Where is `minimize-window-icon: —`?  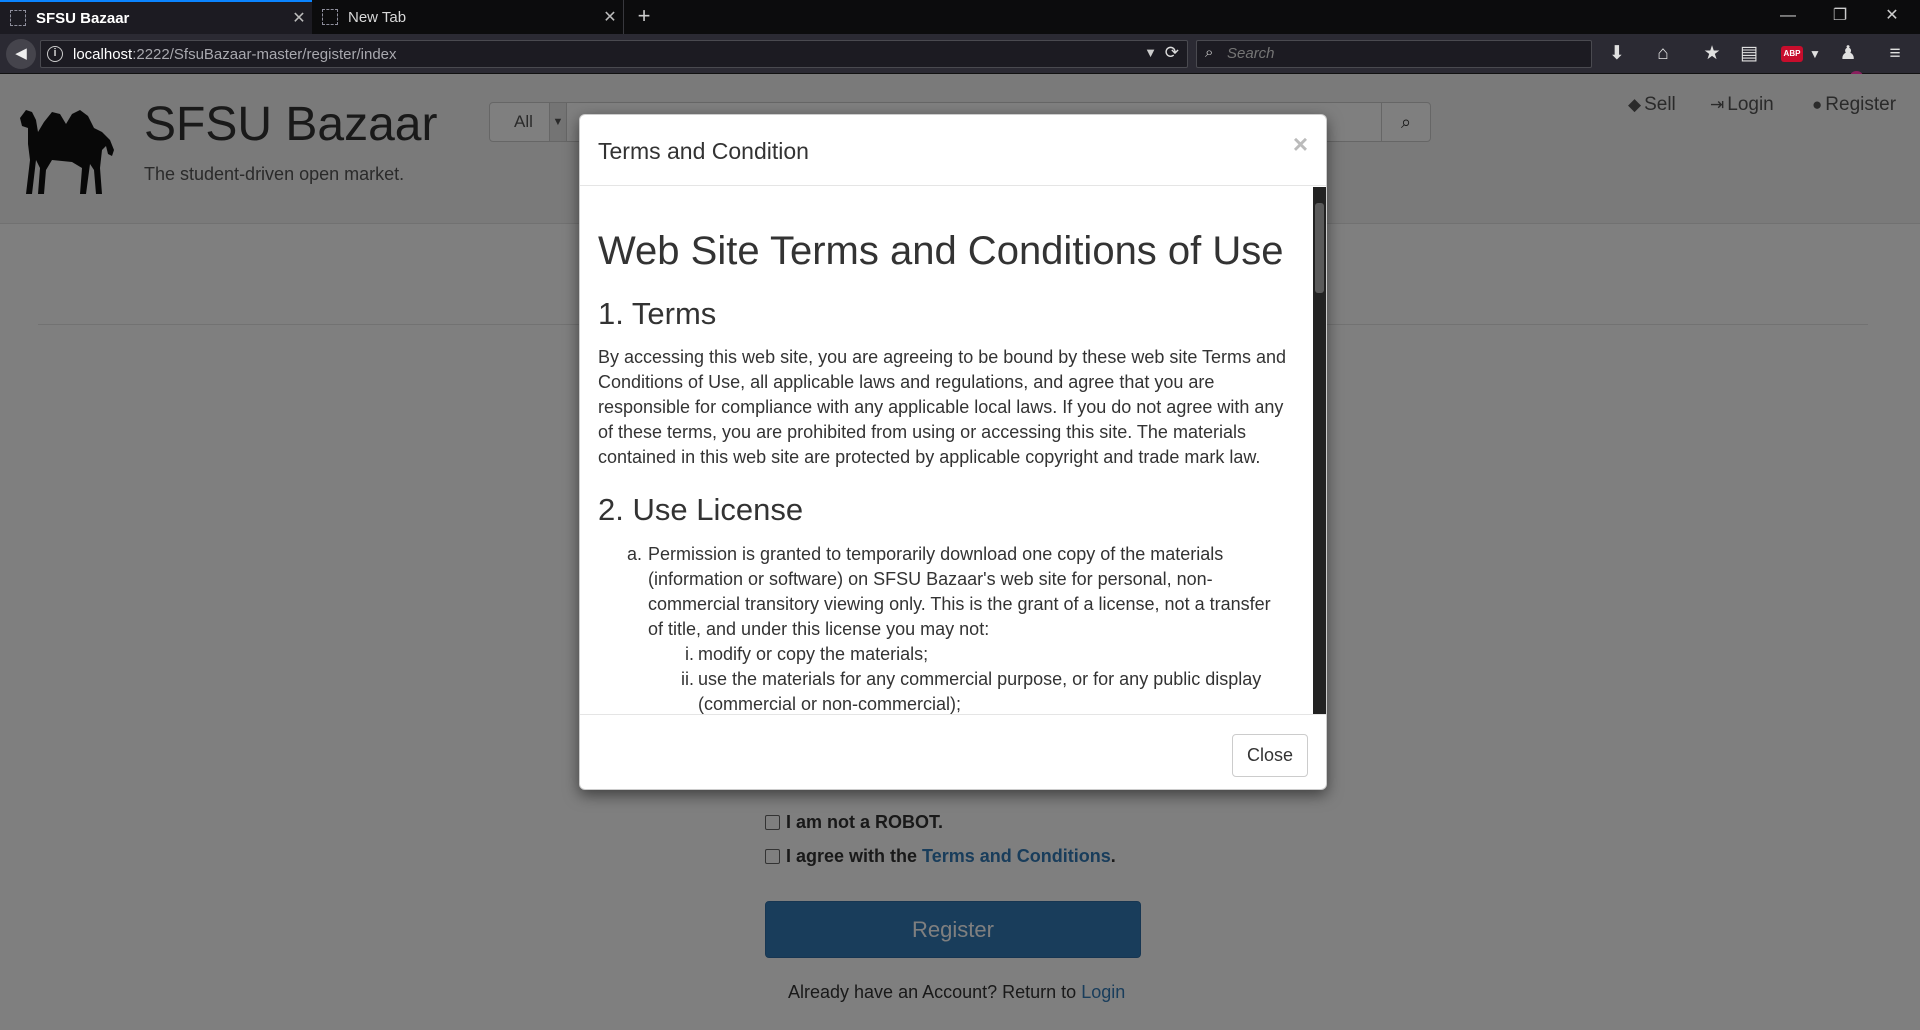 minimize-window-icon: — is located at coordinates (1788, 17).